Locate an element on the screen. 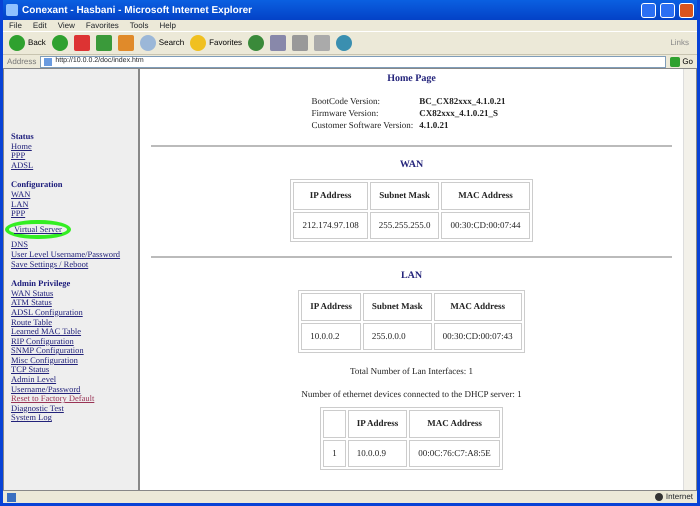 The height and width of the screenshot is (506, 700). version-value: BC_CX82xxx_4.1.0.21 is located at coordinates (463, 101).